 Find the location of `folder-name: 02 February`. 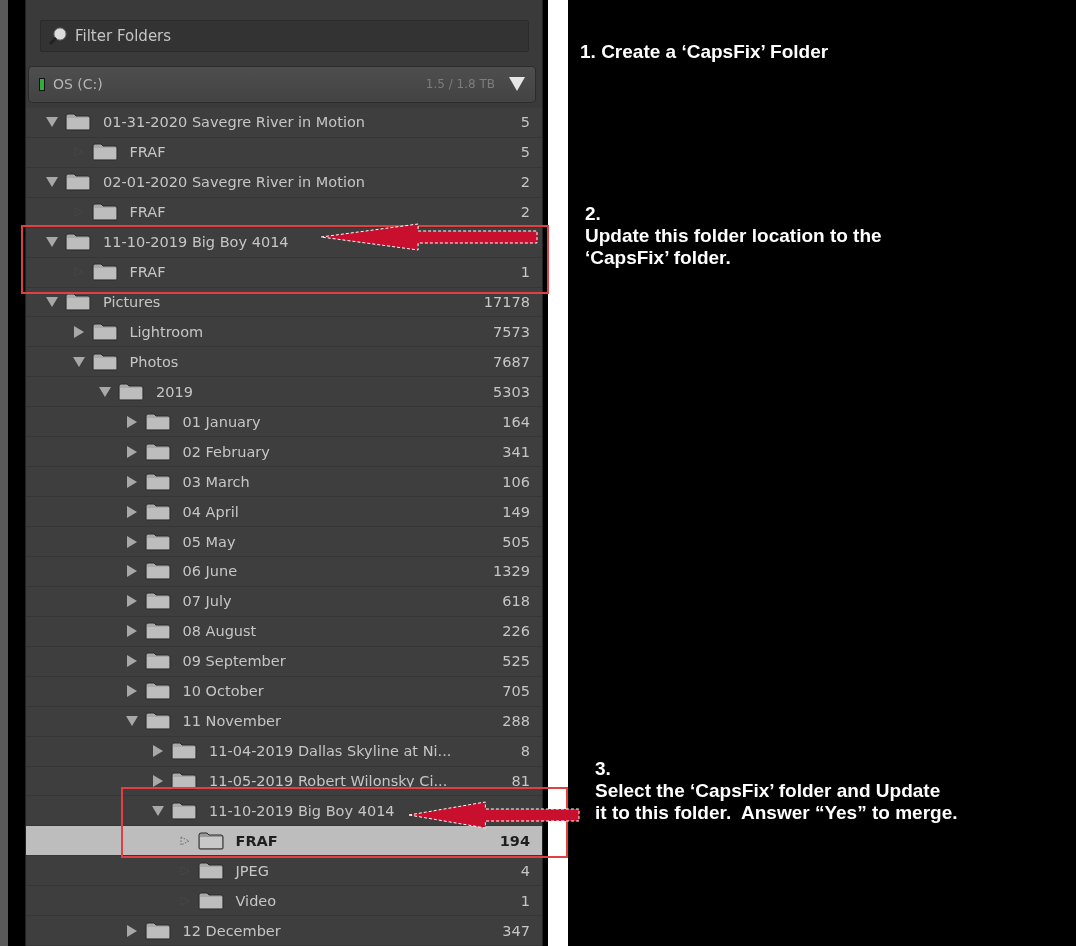

folder-name: 02 February is located at coordinates (226, 451).